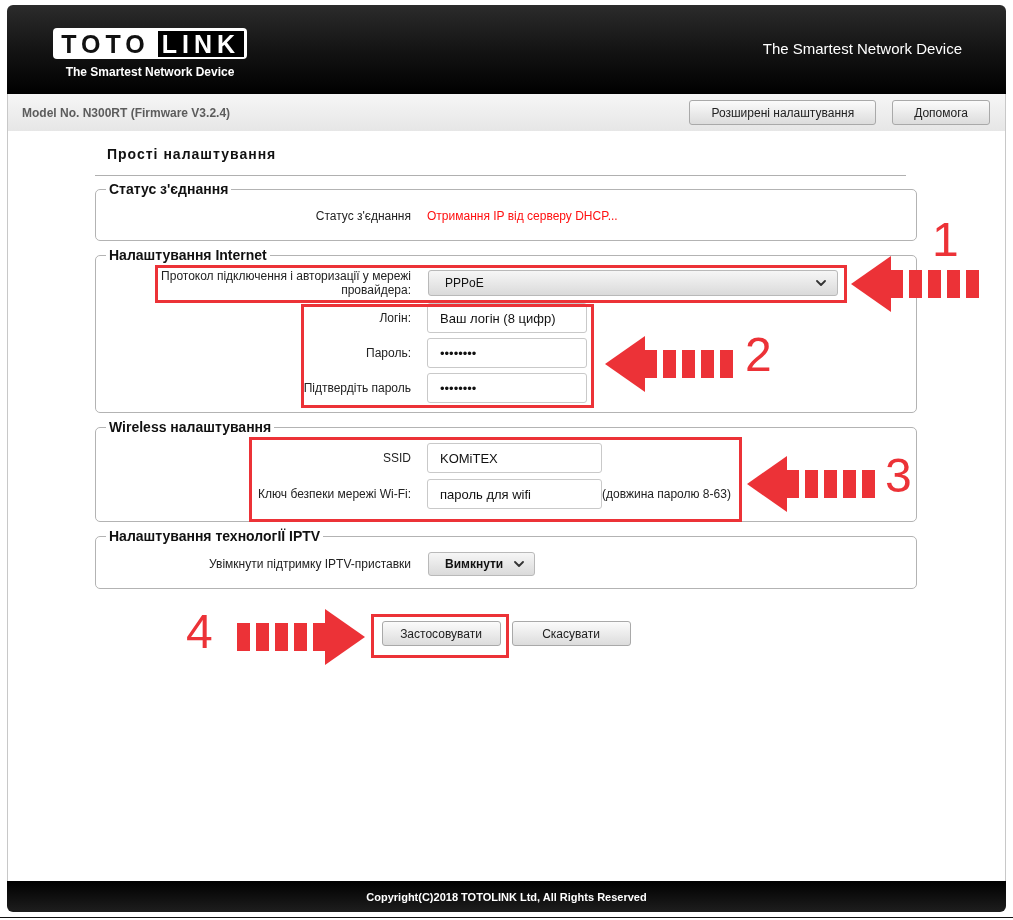 The width and height of the screenshot is (1013, 920). What do you see at coordinates (127, 112) in the screenshot?
I see `model-info: Model No. N300RT (Firmware V3.2.4)` at bounding box center [127, 112].